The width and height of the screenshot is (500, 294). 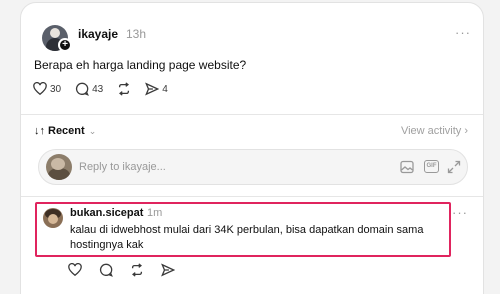 What do you see at coordinates (136, 34) in the screenshot?
I see `post-timestamp: 13h` at bounding box center [136, 34].